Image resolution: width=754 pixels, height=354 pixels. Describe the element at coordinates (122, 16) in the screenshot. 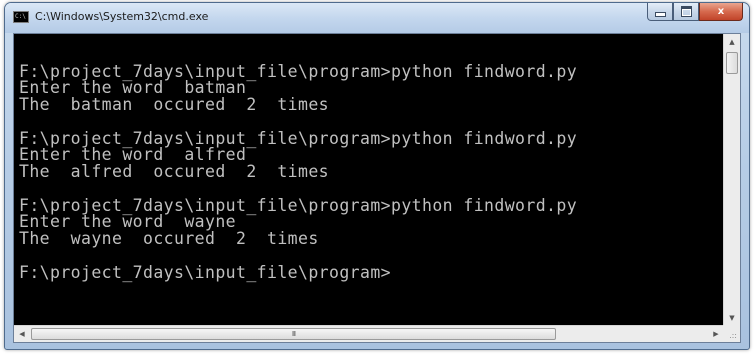

I see `window-title: C:\Windows\System32\cmd.exe` at that location.